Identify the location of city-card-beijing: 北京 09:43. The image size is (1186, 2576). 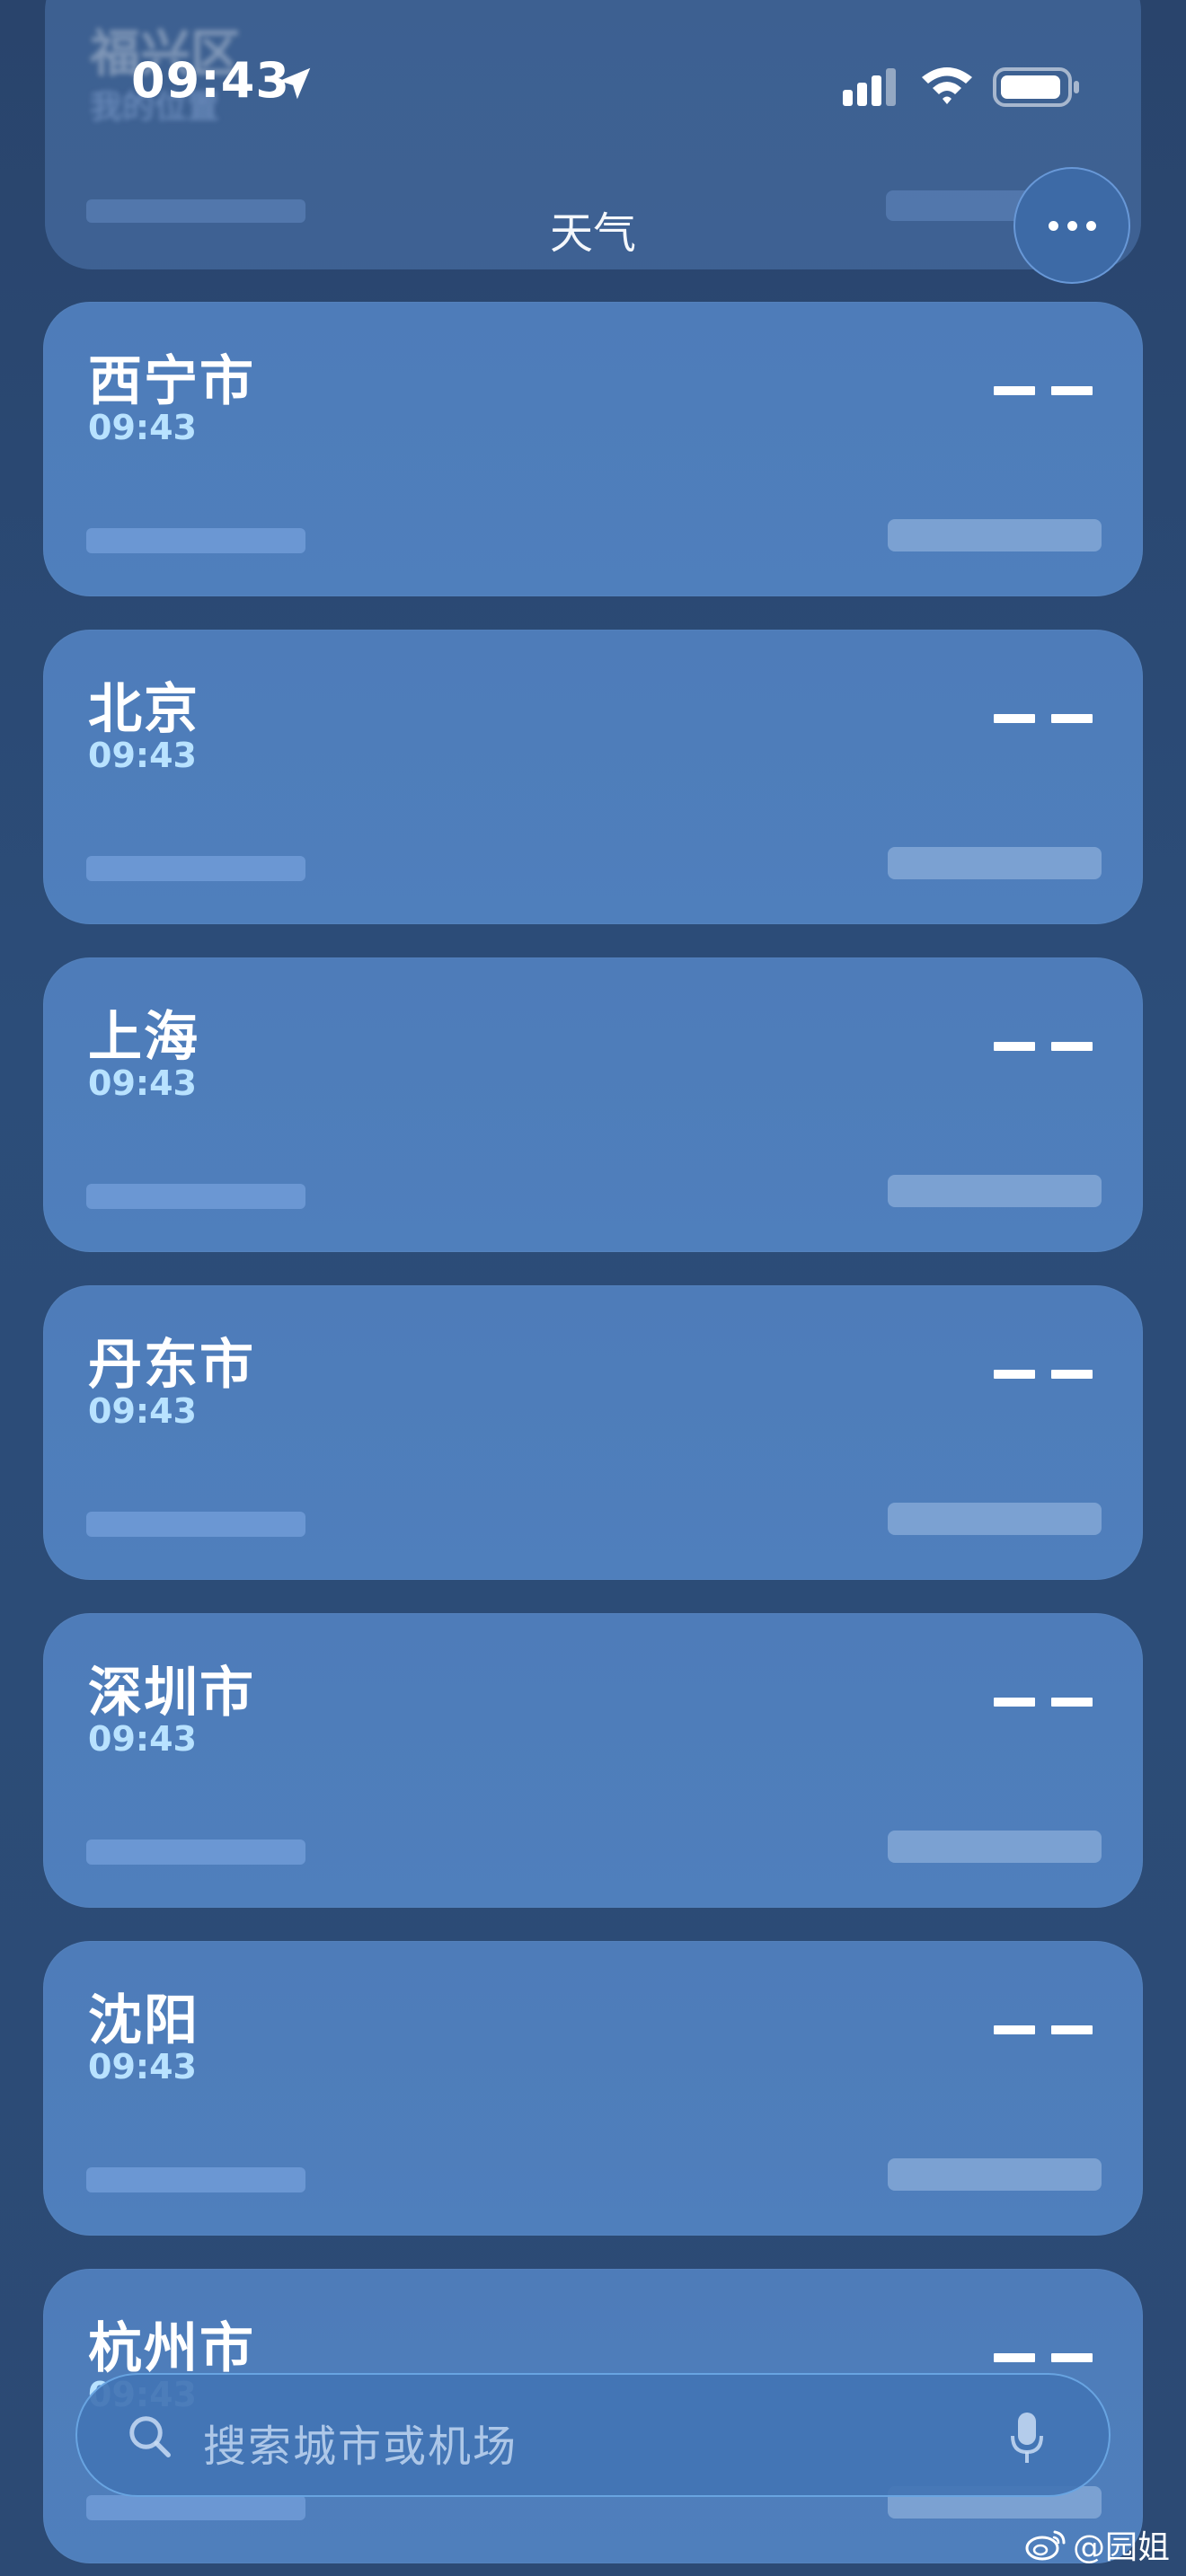
(593, 777).